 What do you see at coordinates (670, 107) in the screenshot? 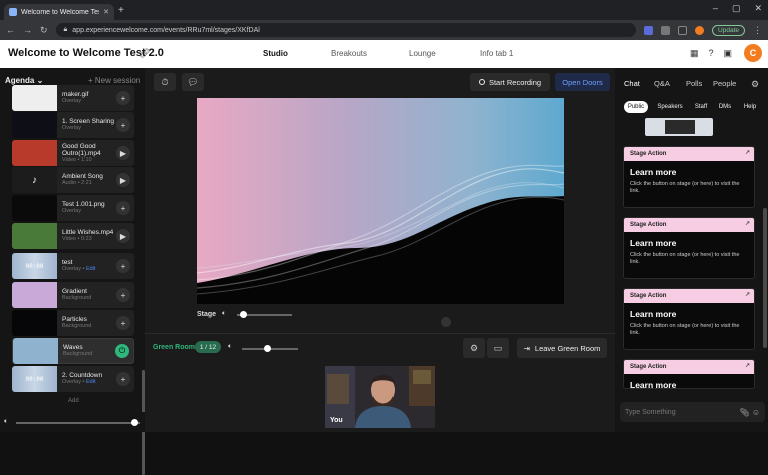
I see `chip-speakers: Speakers` at bounding box center [670, 107].